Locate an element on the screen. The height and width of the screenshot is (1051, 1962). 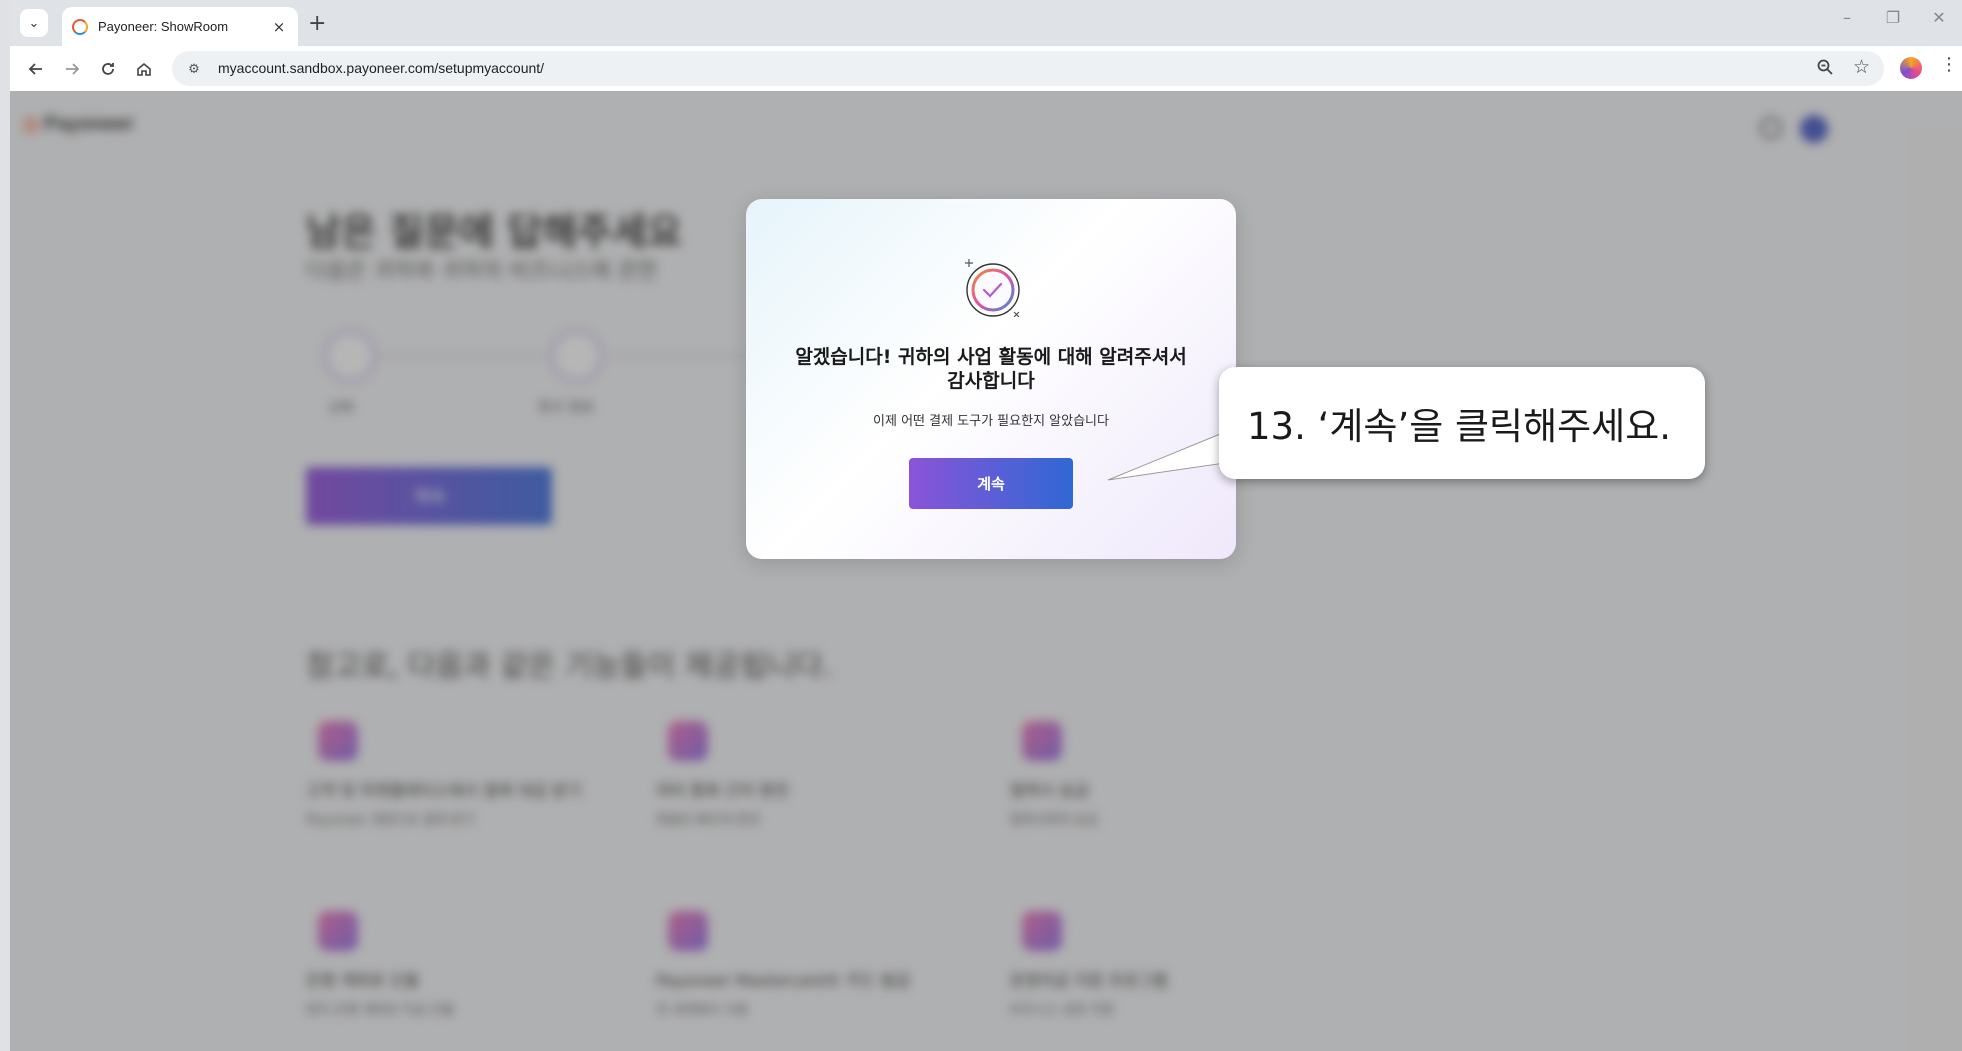
tab-title: Payoneer: ShowRoom is located at coordinates (163, 26).